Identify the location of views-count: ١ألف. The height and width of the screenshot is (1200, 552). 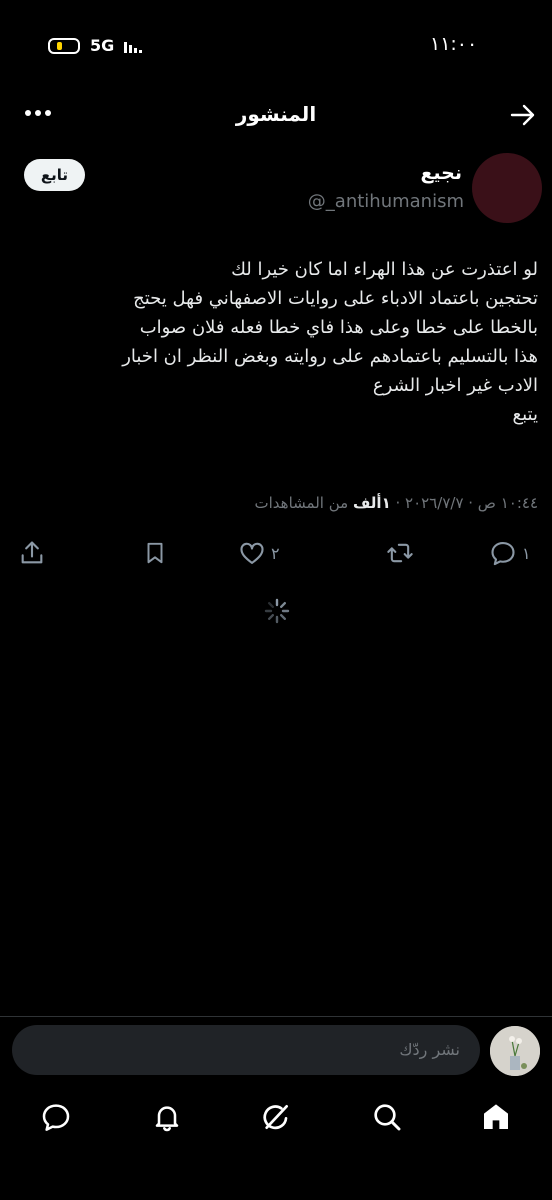
(372, 503).